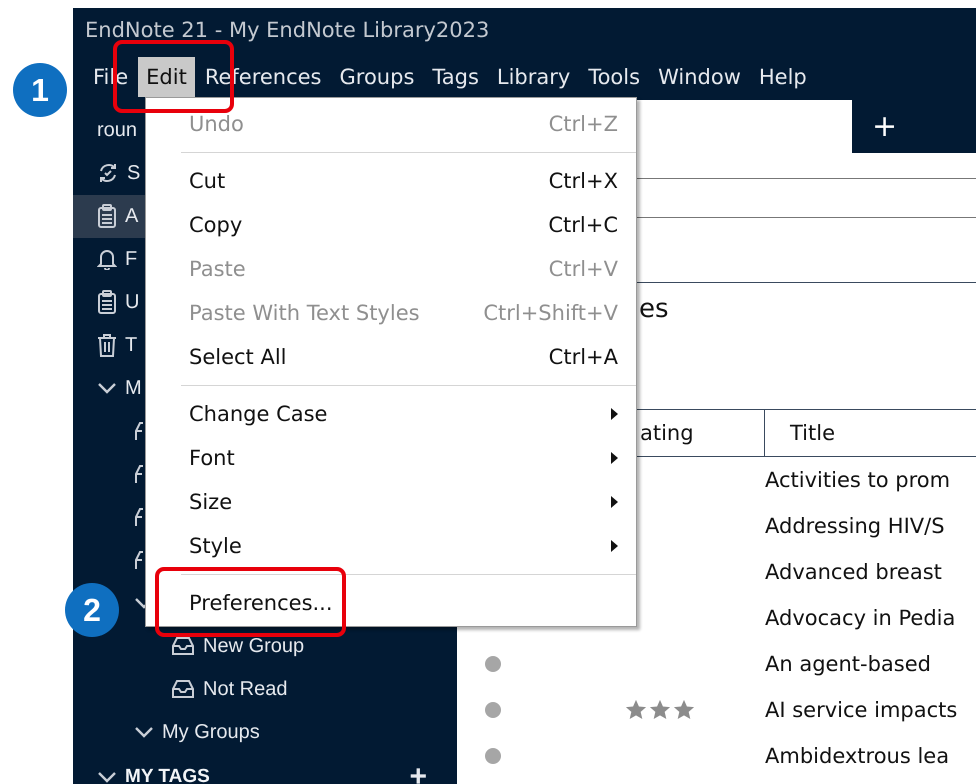 This screenshot has height=784, width=976. What do you see at coordinates (133, 173) in the screenshot?
I see `sidebar-label: S` at bounding box center [133, 173].